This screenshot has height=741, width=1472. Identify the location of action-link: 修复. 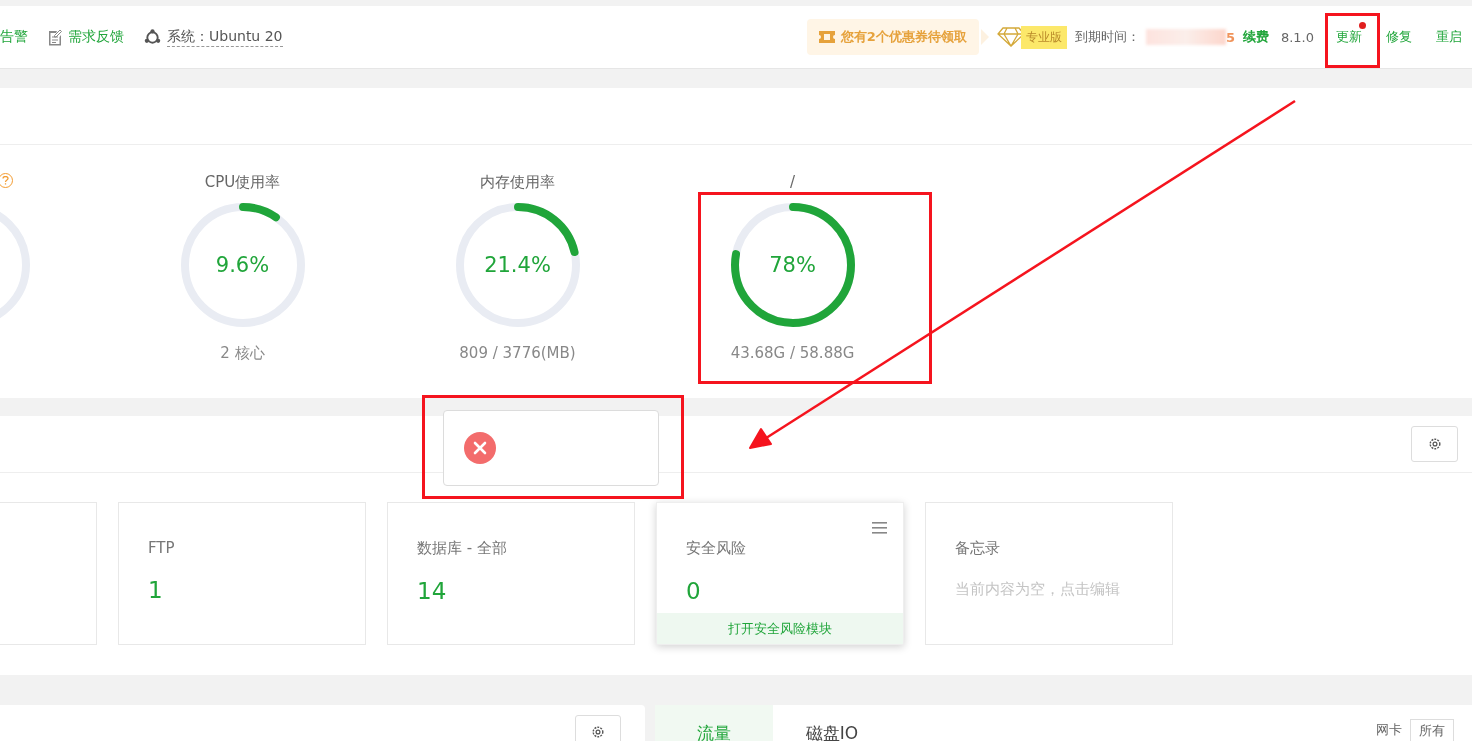
(1399, 37).